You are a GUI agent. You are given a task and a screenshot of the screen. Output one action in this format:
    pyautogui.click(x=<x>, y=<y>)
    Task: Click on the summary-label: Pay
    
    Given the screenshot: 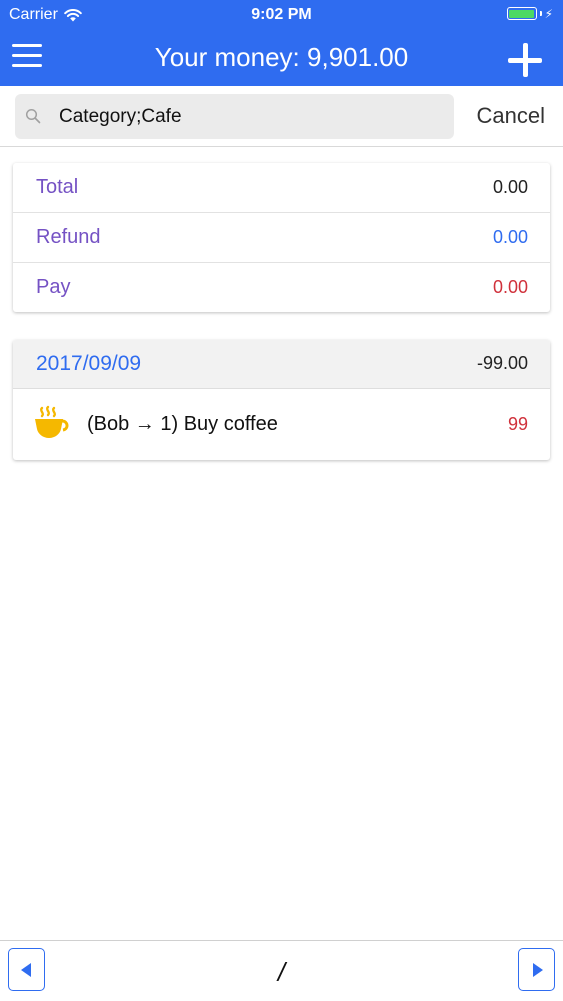 What is the action you would take?
    pyautogui.click(x=53, y=287)
    